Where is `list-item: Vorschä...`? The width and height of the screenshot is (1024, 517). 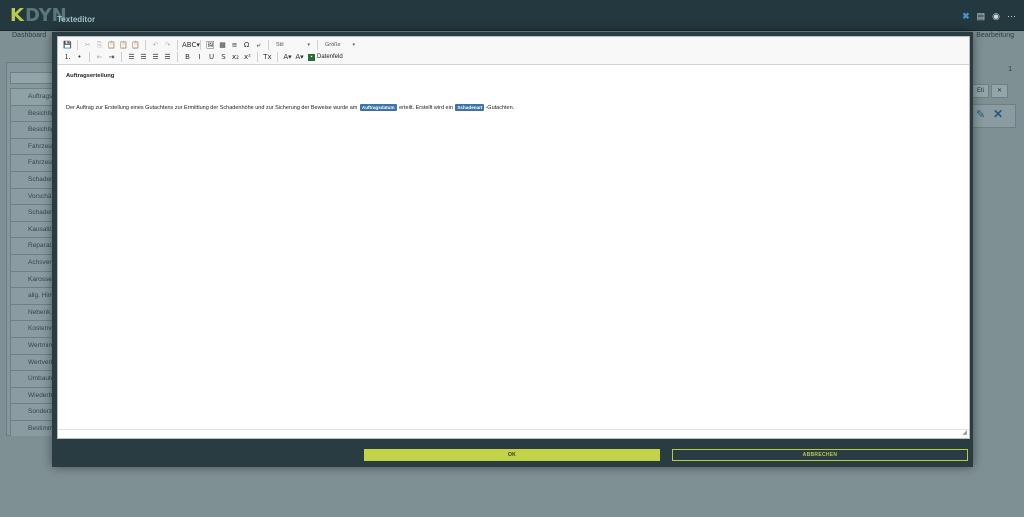 list-item: Vorschä... is located at coordinates (33, 196).